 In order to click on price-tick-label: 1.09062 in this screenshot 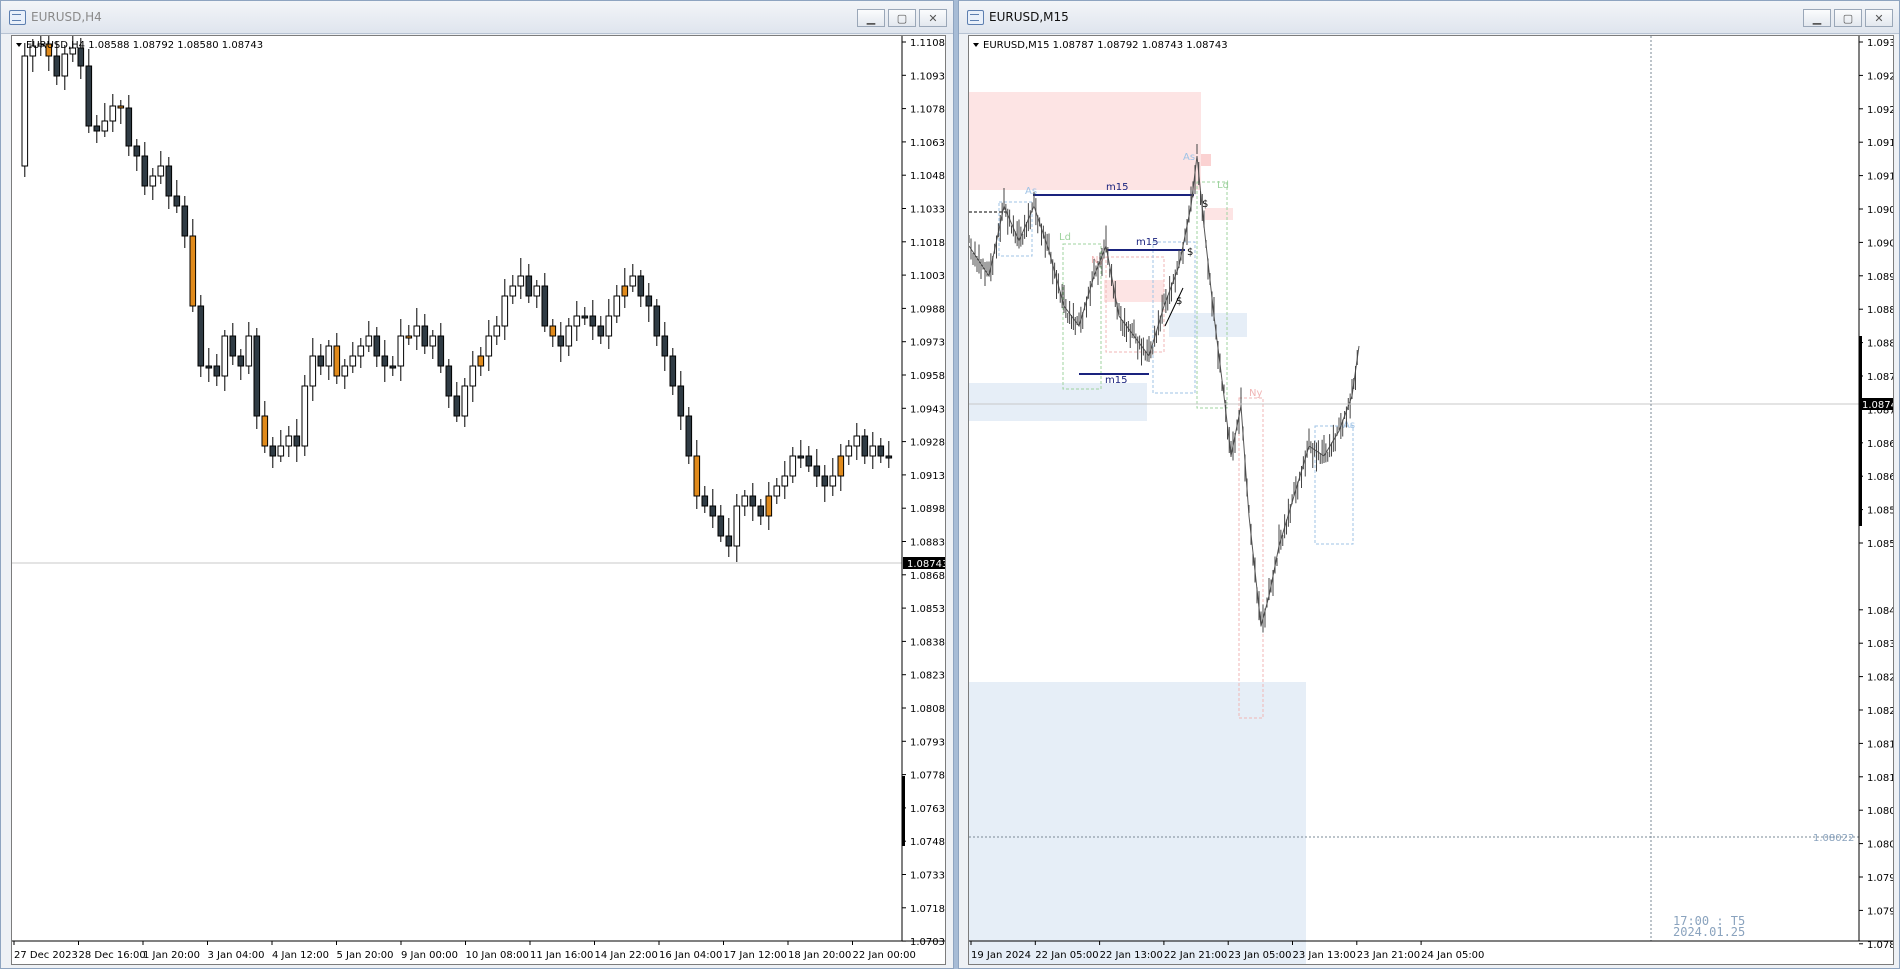, I will do `click(1880, 210)`.